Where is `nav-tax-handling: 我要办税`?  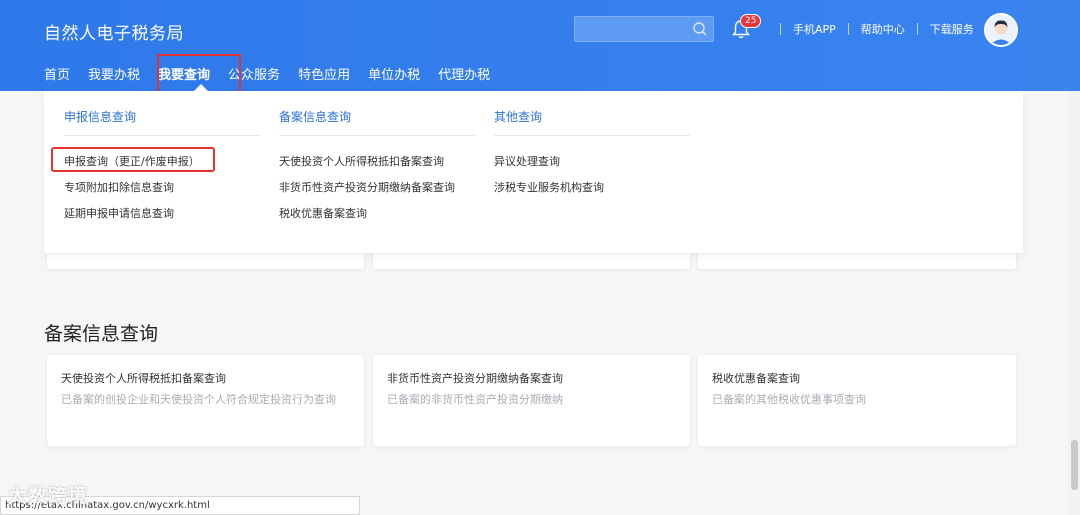 nav-tax-handling: 我要办税 is located at coordinates (114, 75).